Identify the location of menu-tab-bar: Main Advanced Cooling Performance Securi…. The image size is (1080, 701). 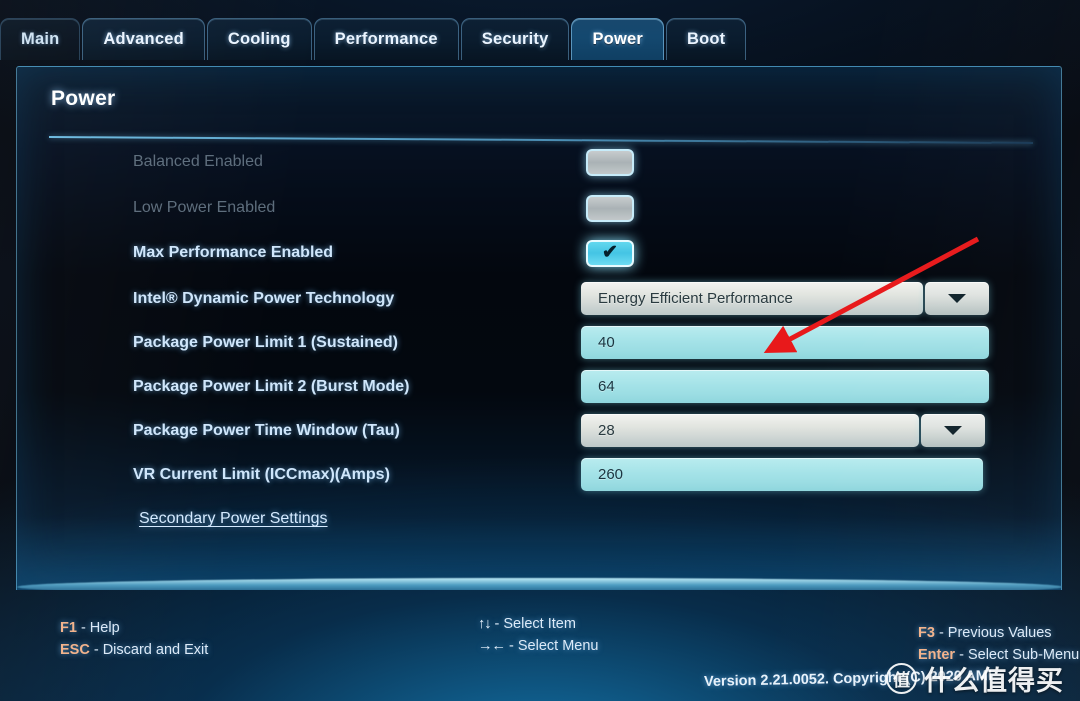
(540, 41).